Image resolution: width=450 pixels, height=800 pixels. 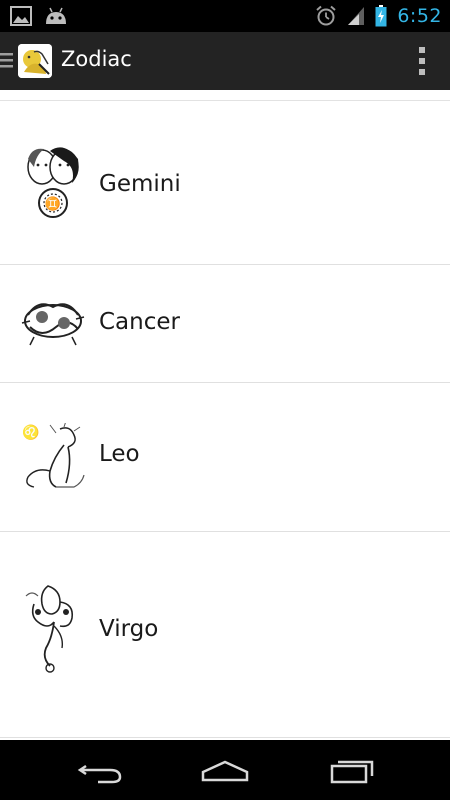 I want to click on alarm-icon, so click(x=326, y=15).